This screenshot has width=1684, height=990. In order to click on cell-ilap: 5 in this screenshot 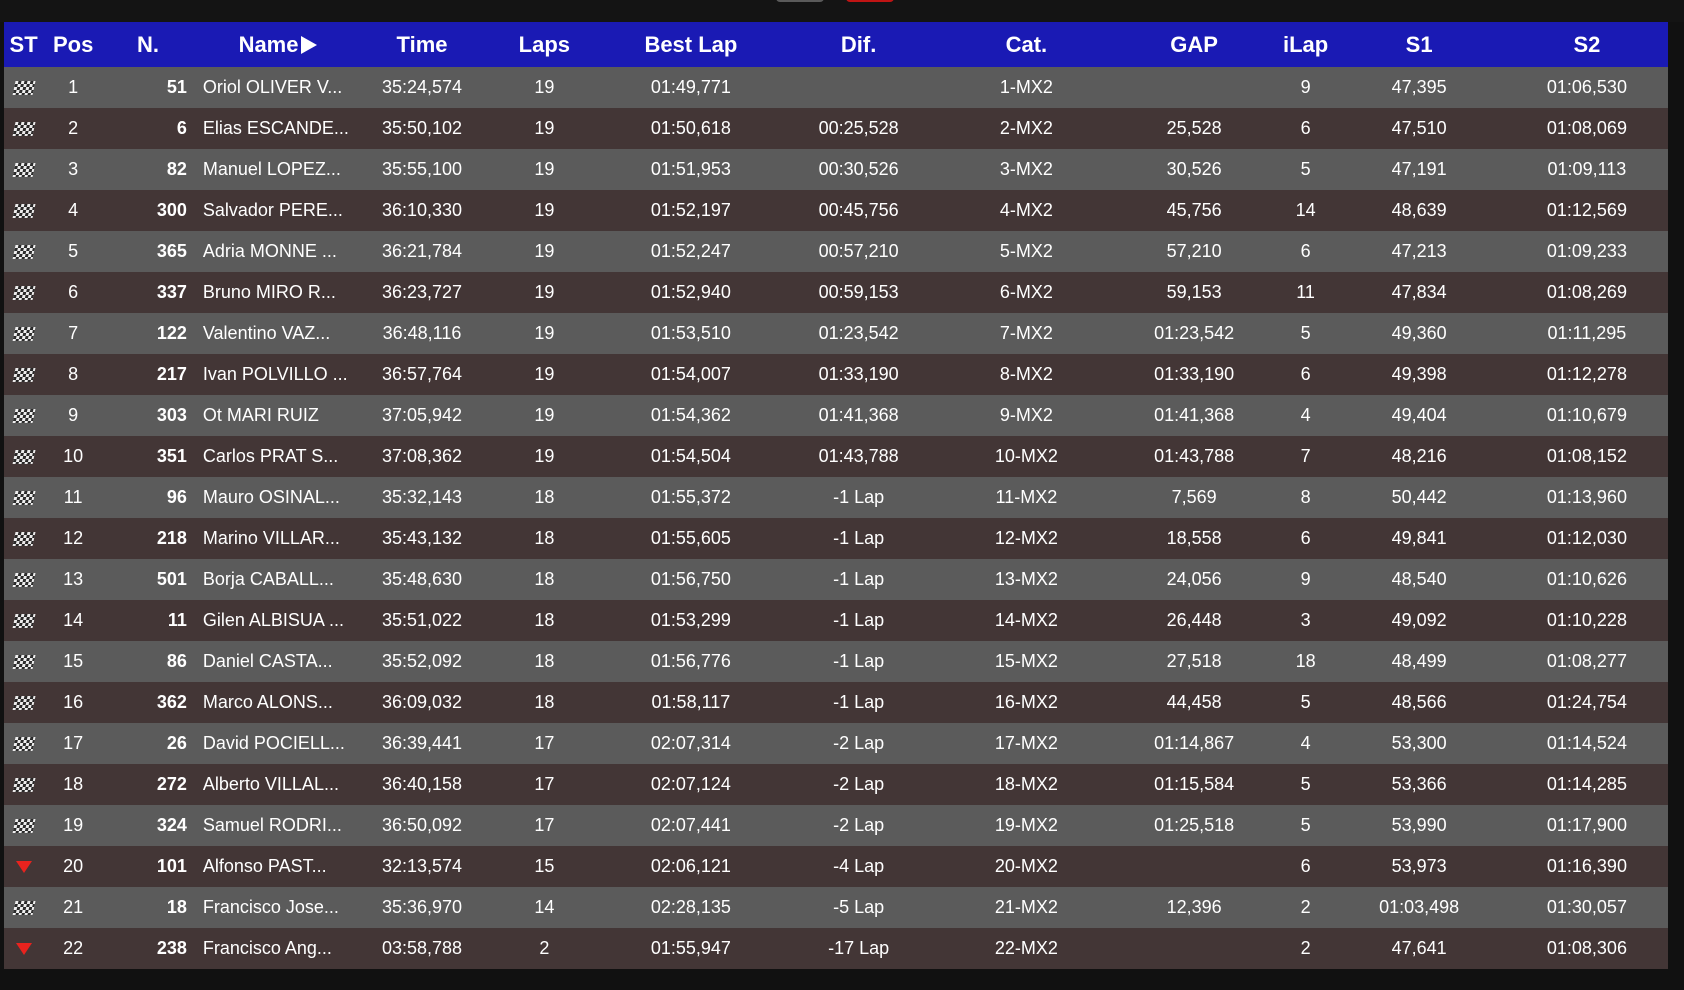, I will do `click(1305, 825)`.